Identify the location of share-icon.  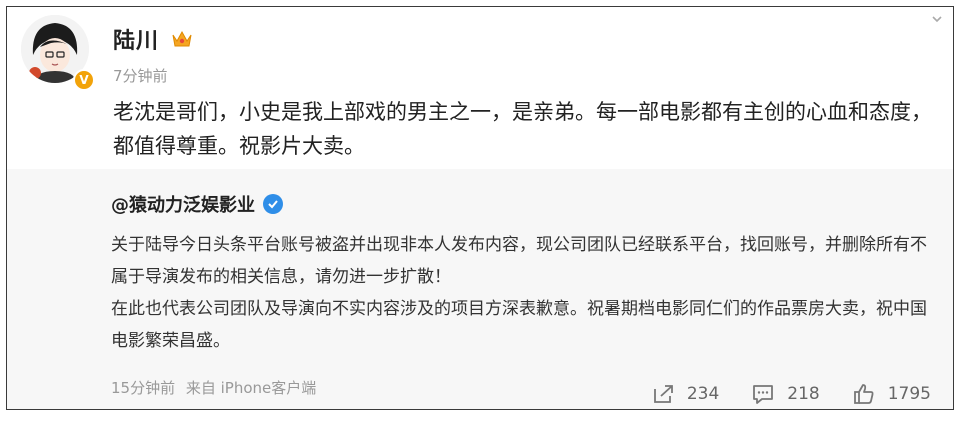
(663, 394).